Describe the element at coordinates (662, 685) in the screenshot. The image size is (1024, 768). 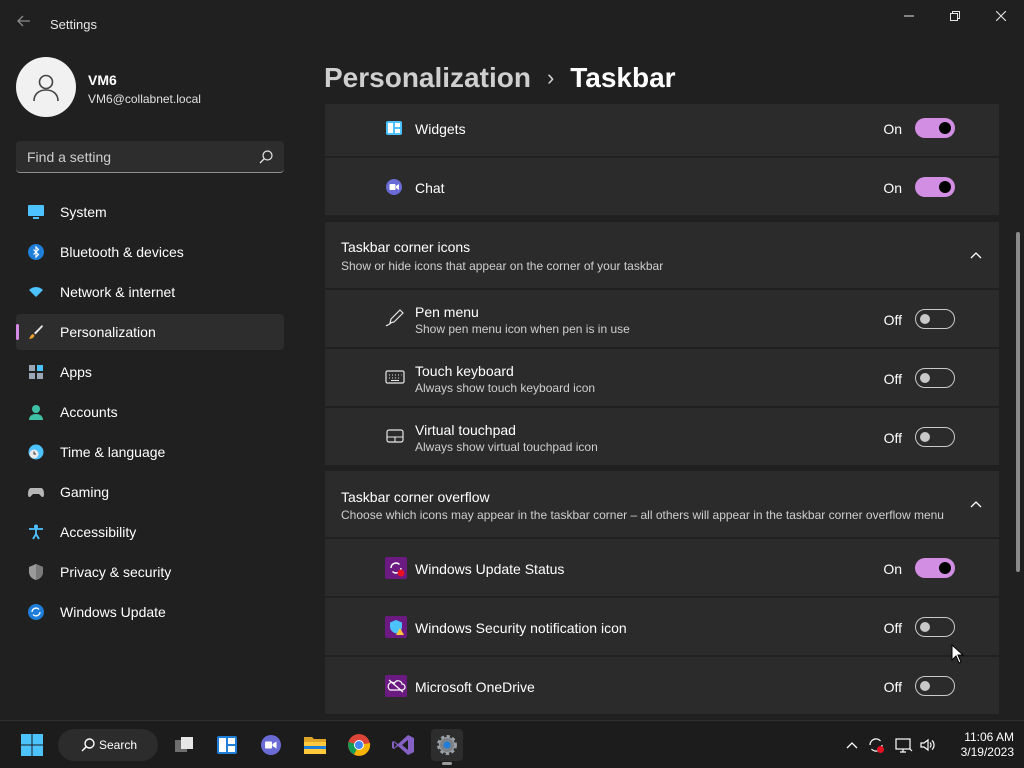
I see `setting-row-onedrive: Microsoft OneDrive Off` at that location.